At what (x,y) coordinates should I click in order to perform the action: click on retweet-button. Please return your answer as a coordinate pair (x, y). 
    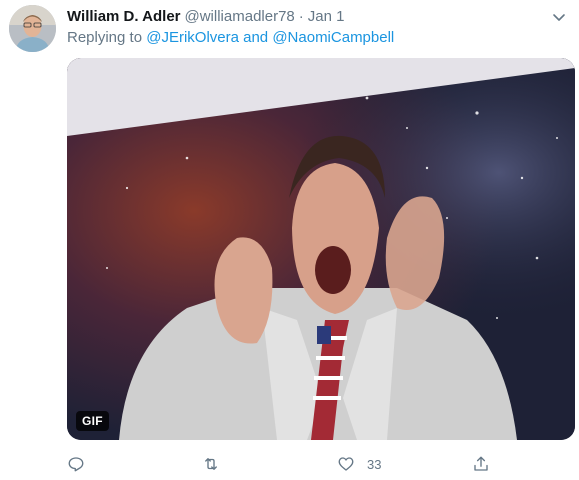
    Looking at the image, I should click on (211, 464).